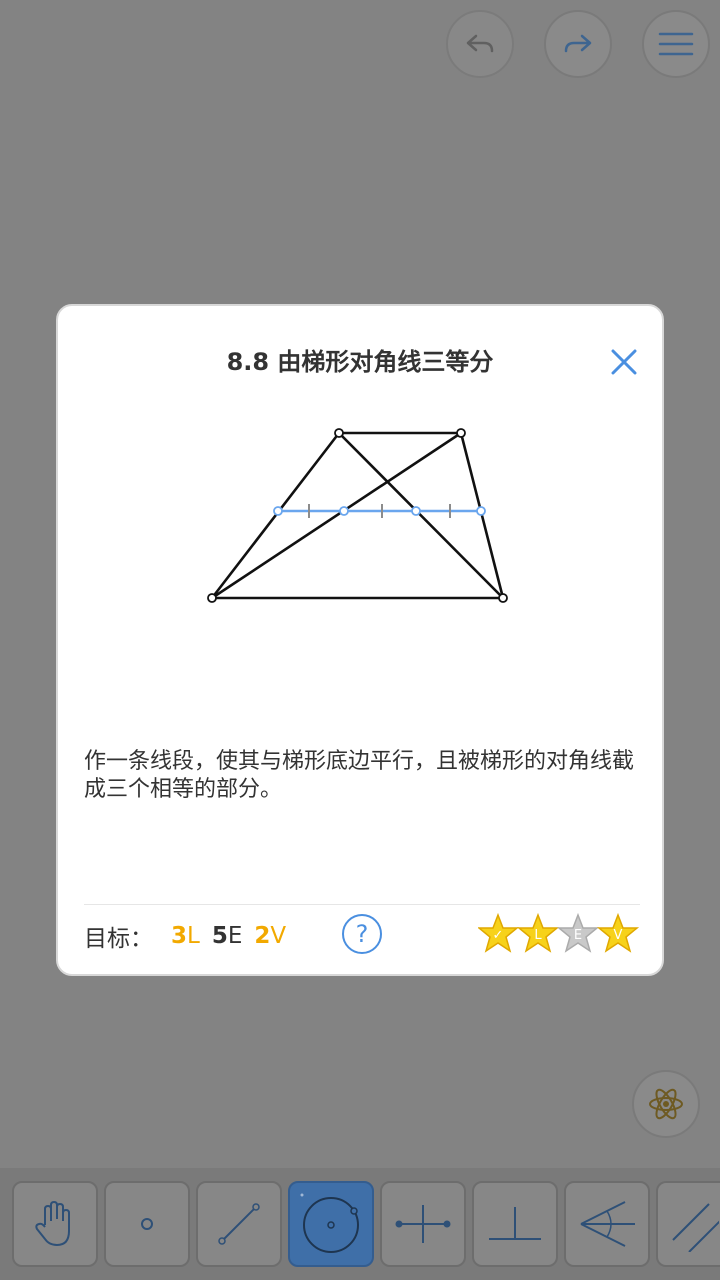  I want to click on help-button: ?, so click(362, 934).